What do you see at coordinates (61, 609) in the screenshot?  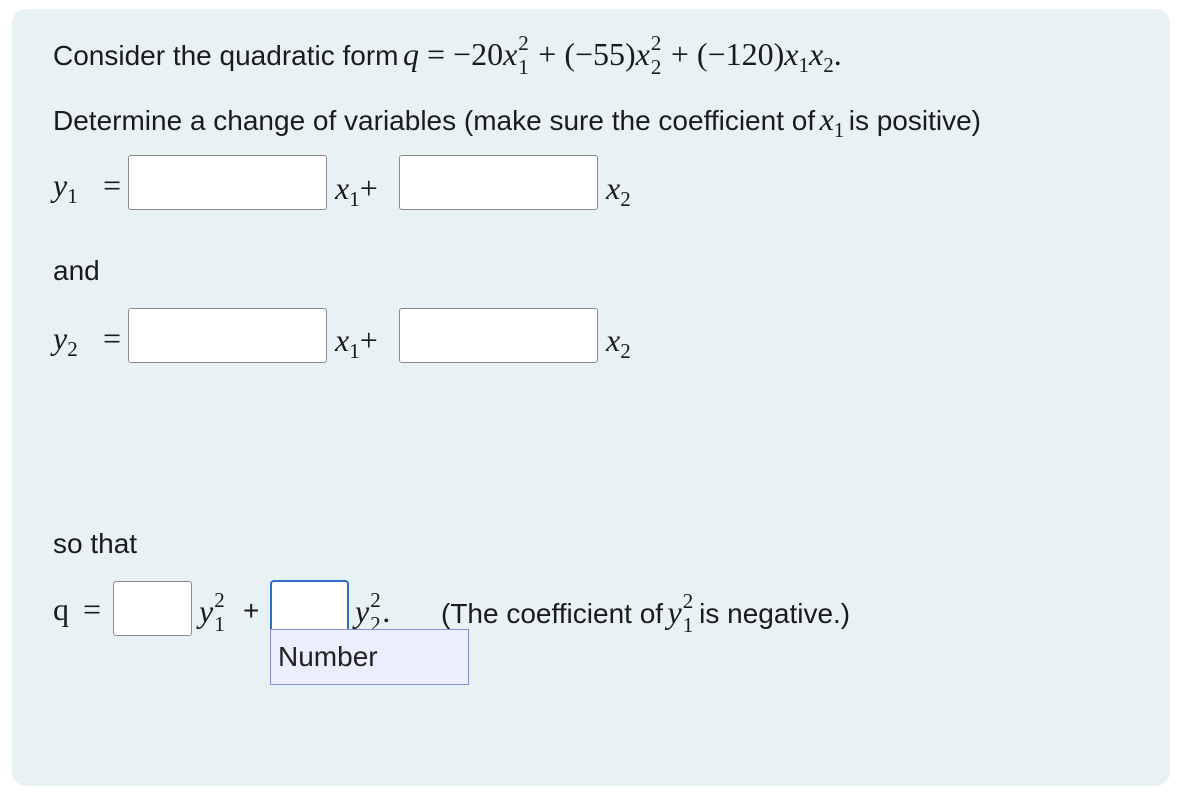 I see `q-label: q` at bounding box center [61, 609].